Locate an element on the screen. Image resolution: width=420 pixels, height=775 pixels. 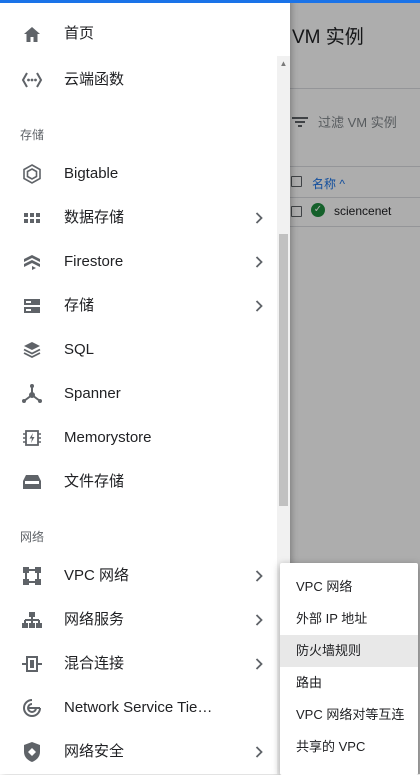
filestore-icon is located at coordinates (32, 482).